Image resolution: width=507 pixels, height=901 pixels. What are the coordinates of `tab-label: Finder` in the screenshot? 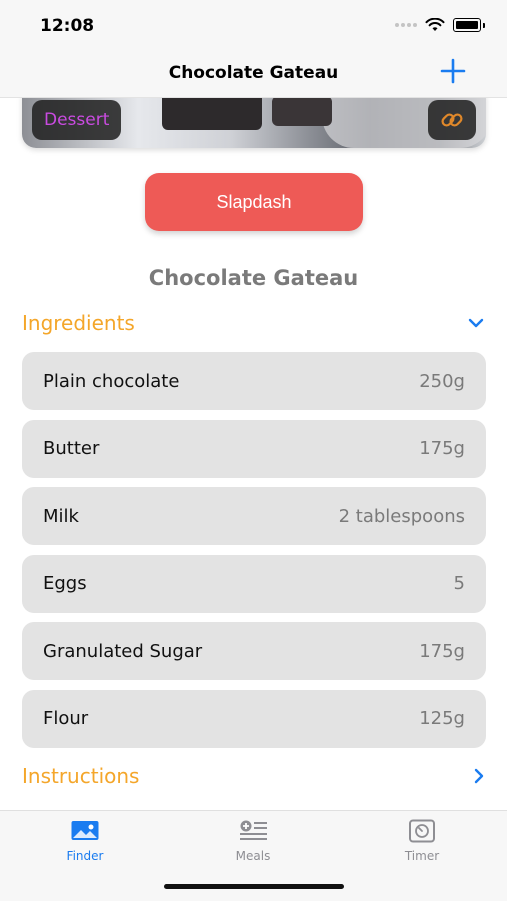 It's located at (85, 856).